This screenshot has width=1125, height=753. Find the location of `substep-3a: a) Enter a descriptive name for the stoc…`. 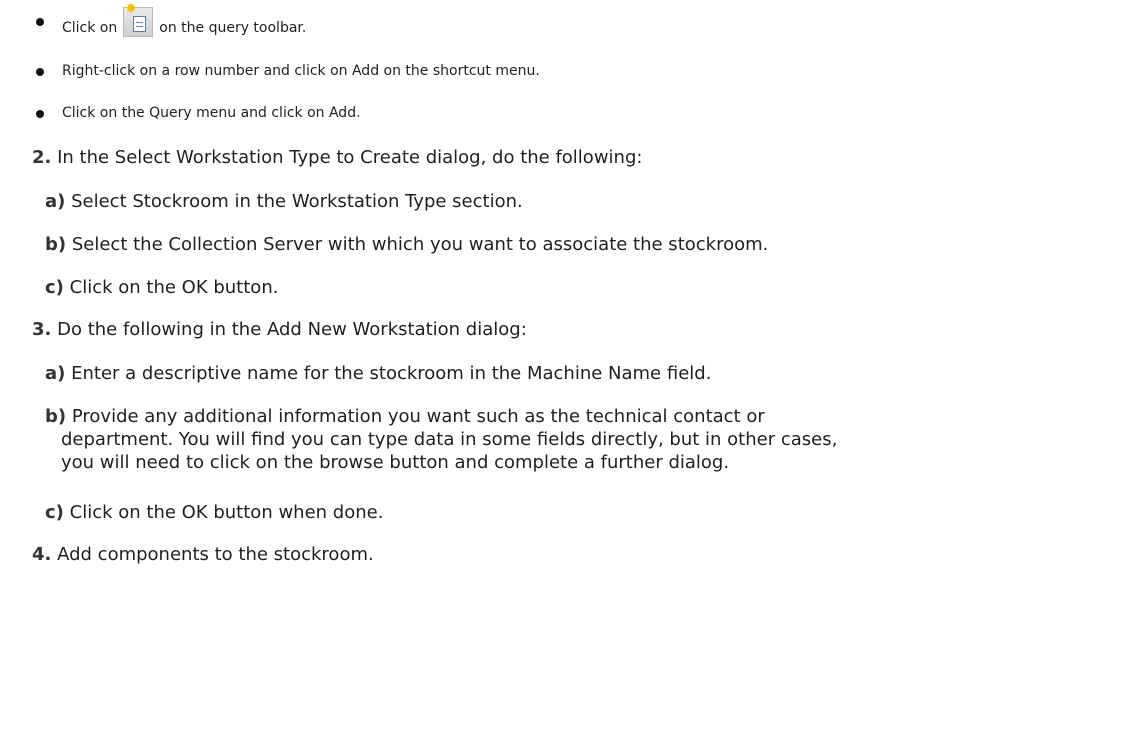

substep-3a: a) Enter a descriptive name for the stoc… is located at coordinates (378, 373).